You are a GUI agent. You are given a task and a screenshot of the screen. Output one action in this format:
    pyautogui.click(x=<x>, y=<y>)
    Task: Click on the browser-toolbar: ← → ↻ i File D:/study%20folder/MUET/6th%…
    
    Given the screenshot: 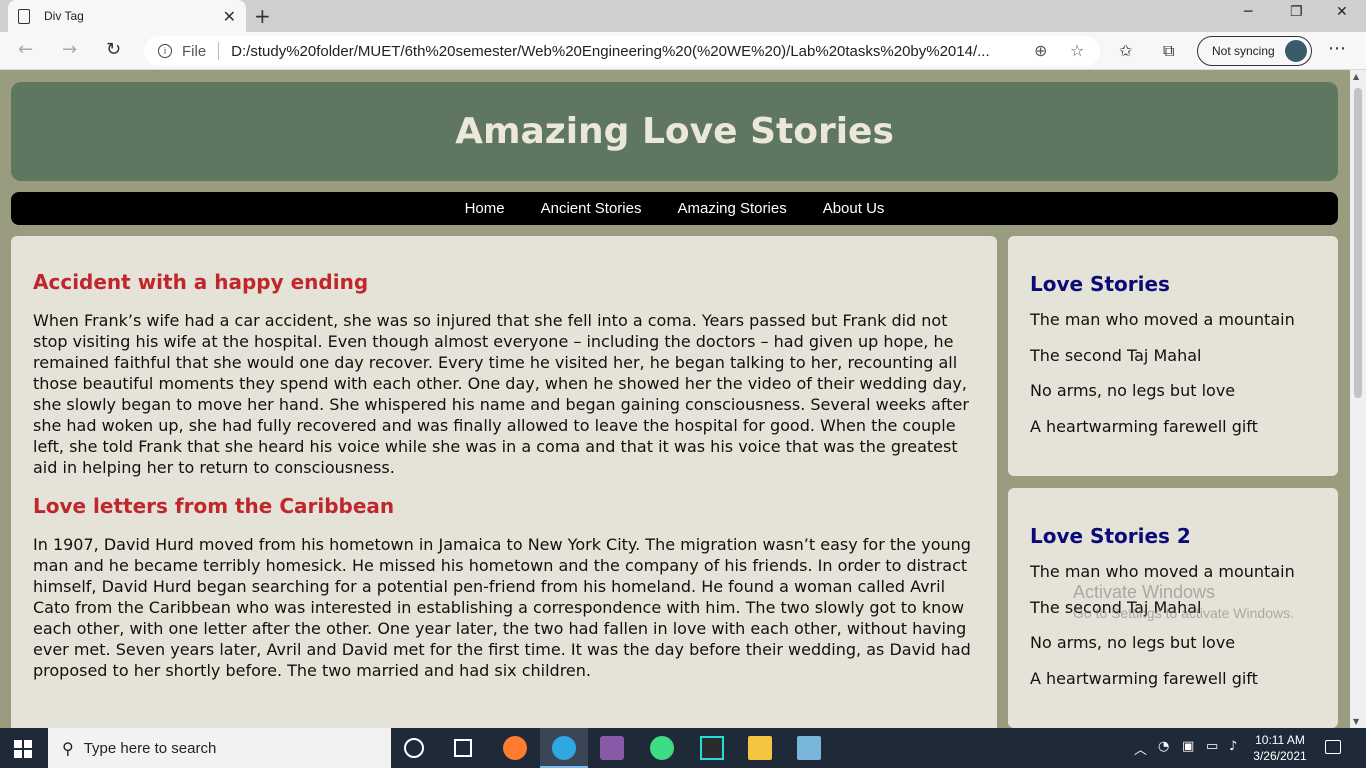 What is the action you would take?
    pyautogui.click(x=683, y=51)
    